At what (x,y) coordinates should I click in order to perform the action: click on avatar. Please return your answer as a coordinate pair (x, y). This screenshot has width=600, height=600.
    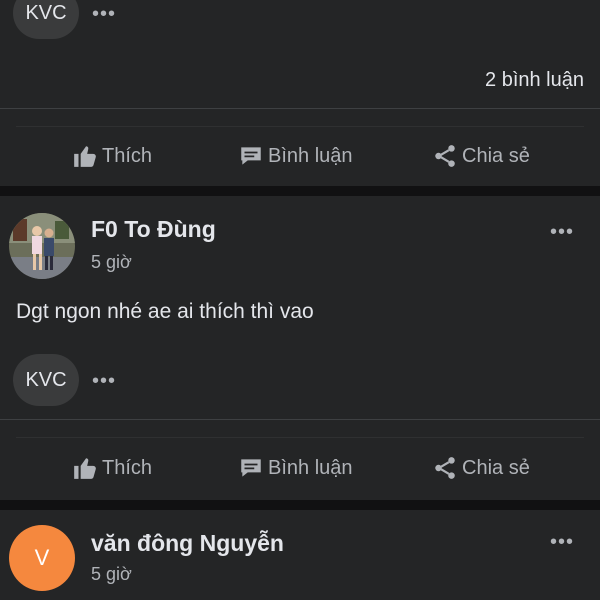
    Looking at the image, I should click on (42, 246).